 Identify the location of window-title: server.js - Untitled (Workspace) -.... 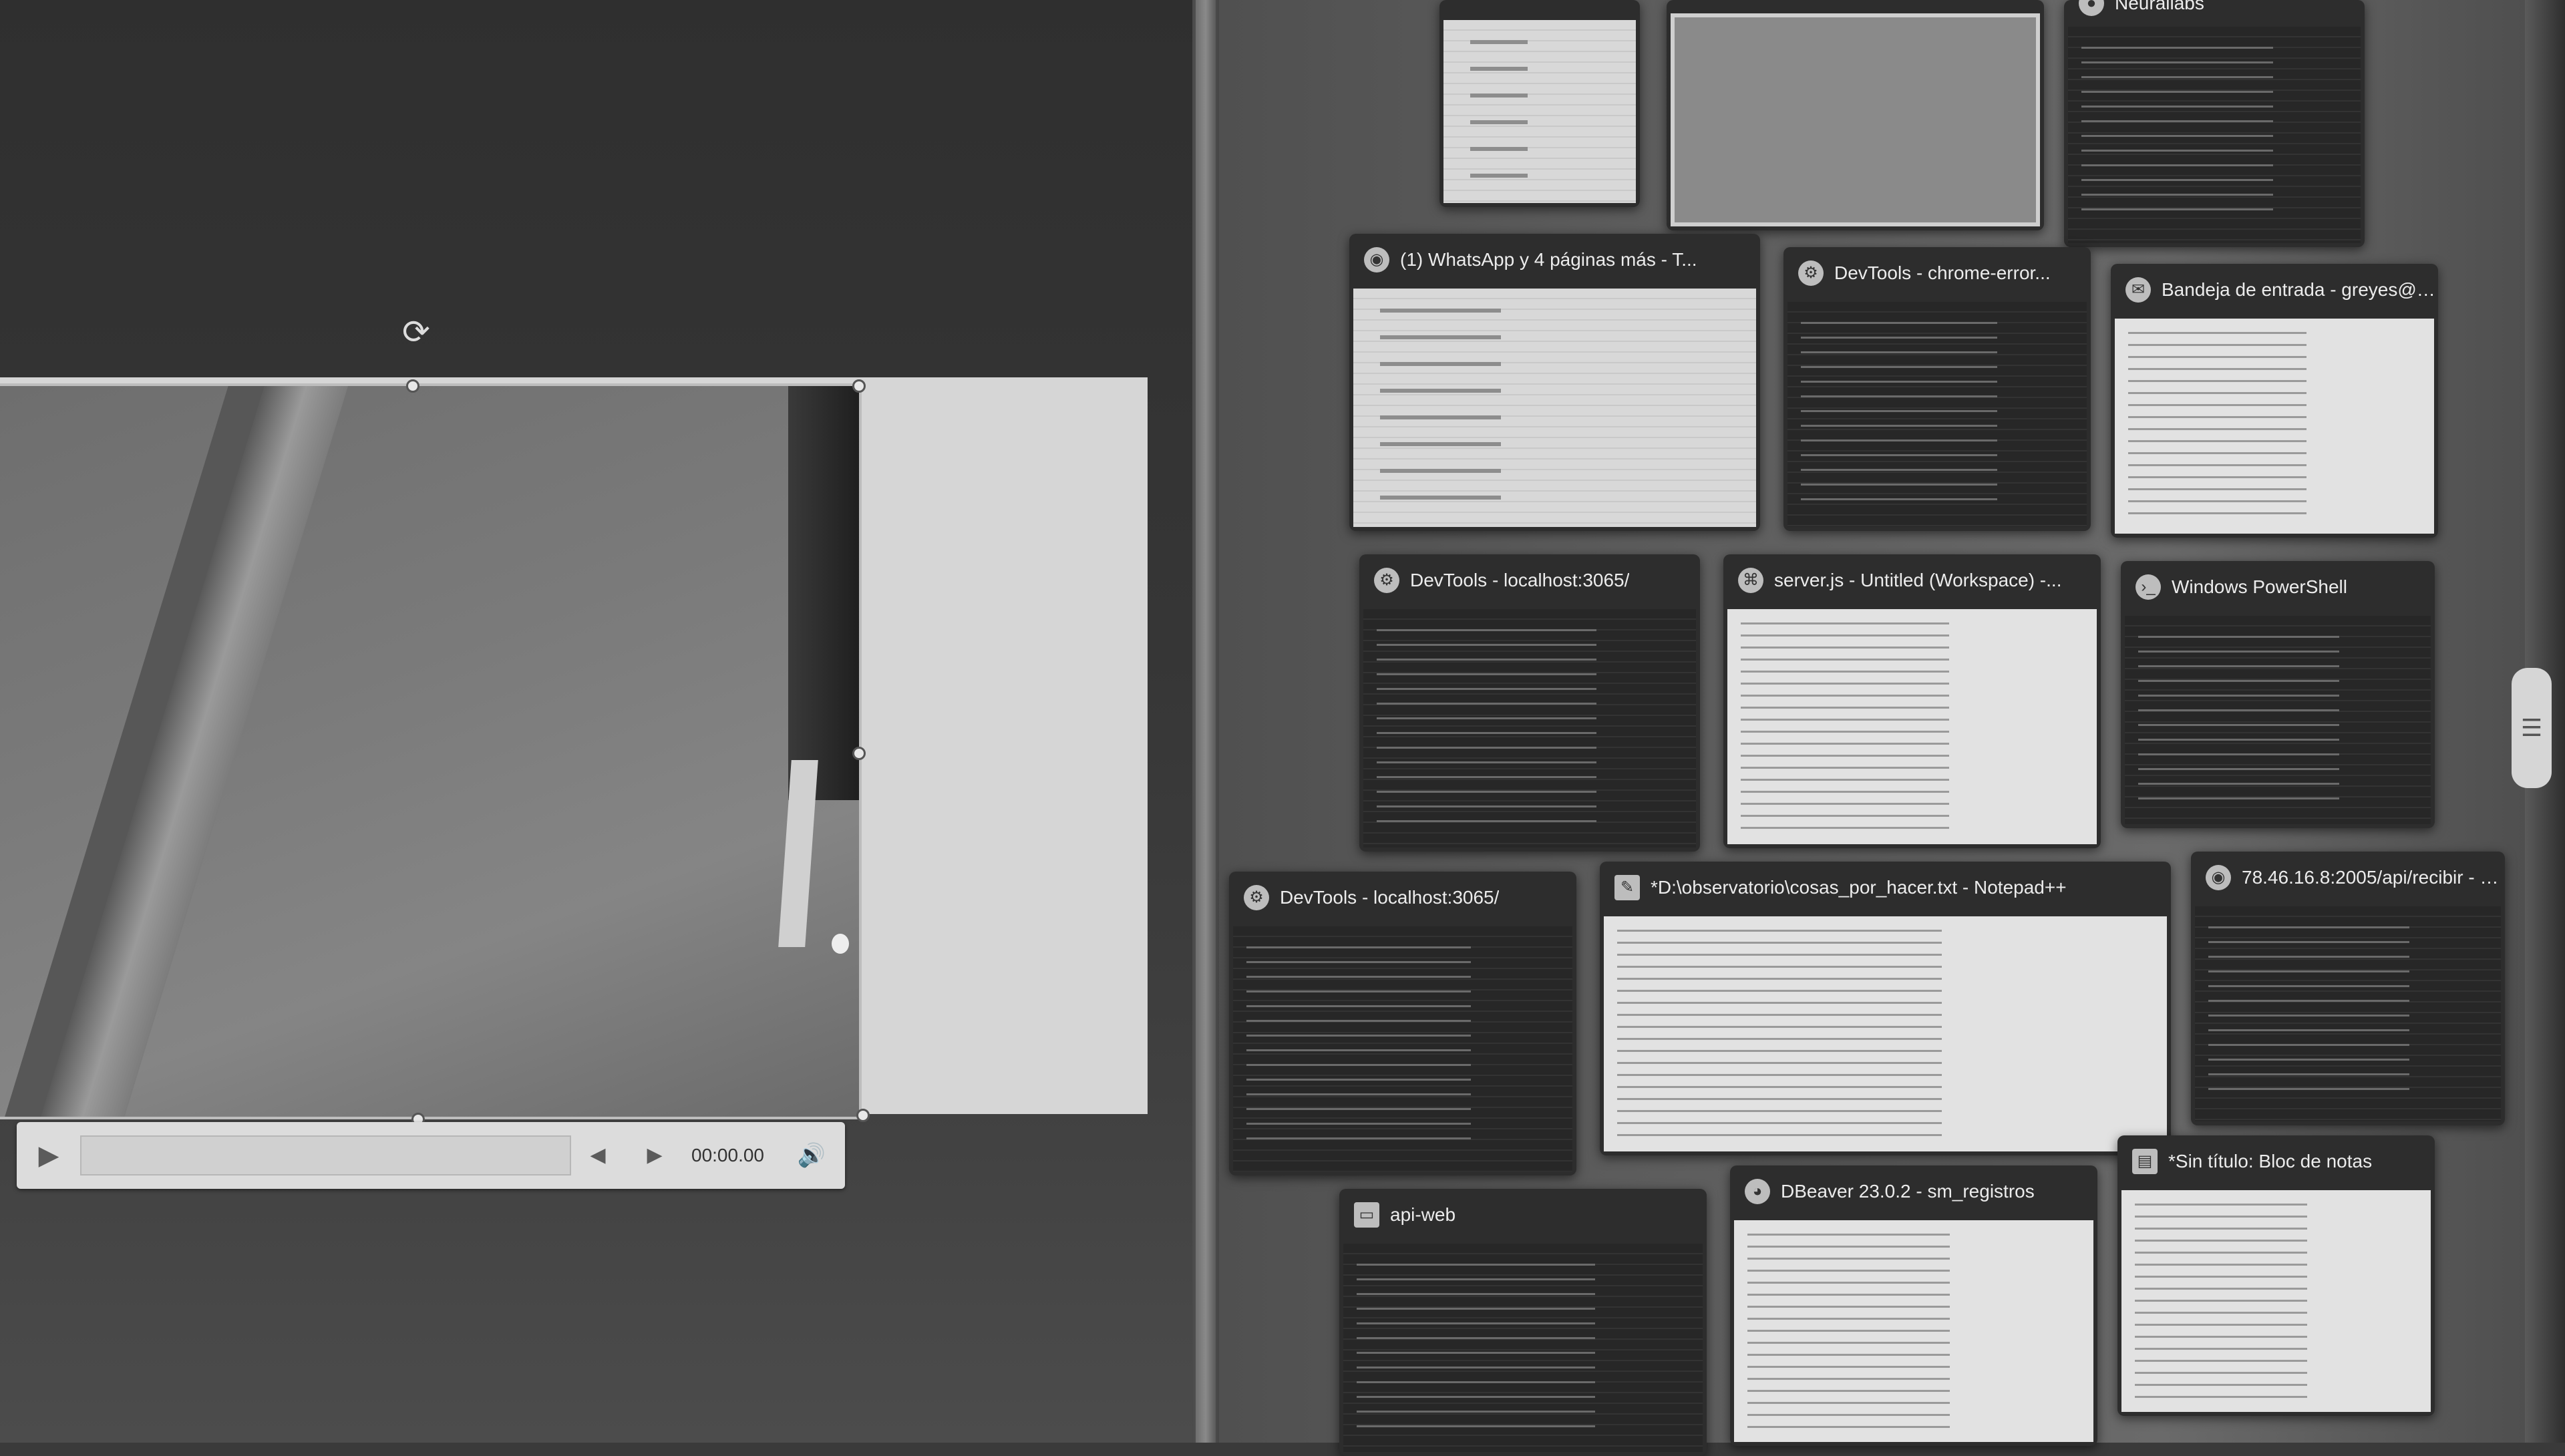
(1918, 580).